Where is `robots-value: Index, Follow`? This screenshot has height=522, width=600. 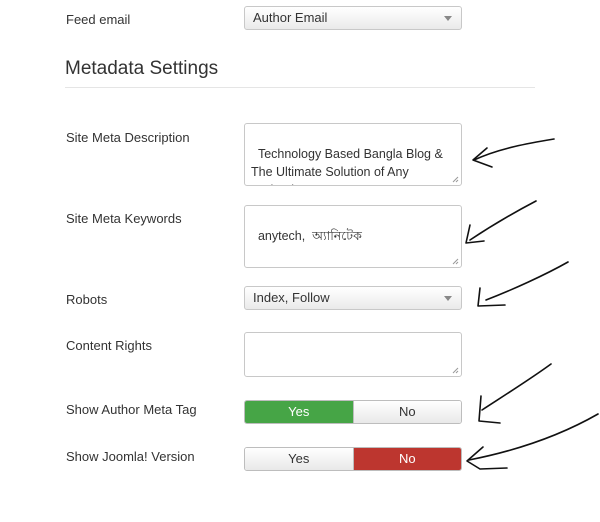
robots-value: Index, Follow is located at coordinates (291, 297).